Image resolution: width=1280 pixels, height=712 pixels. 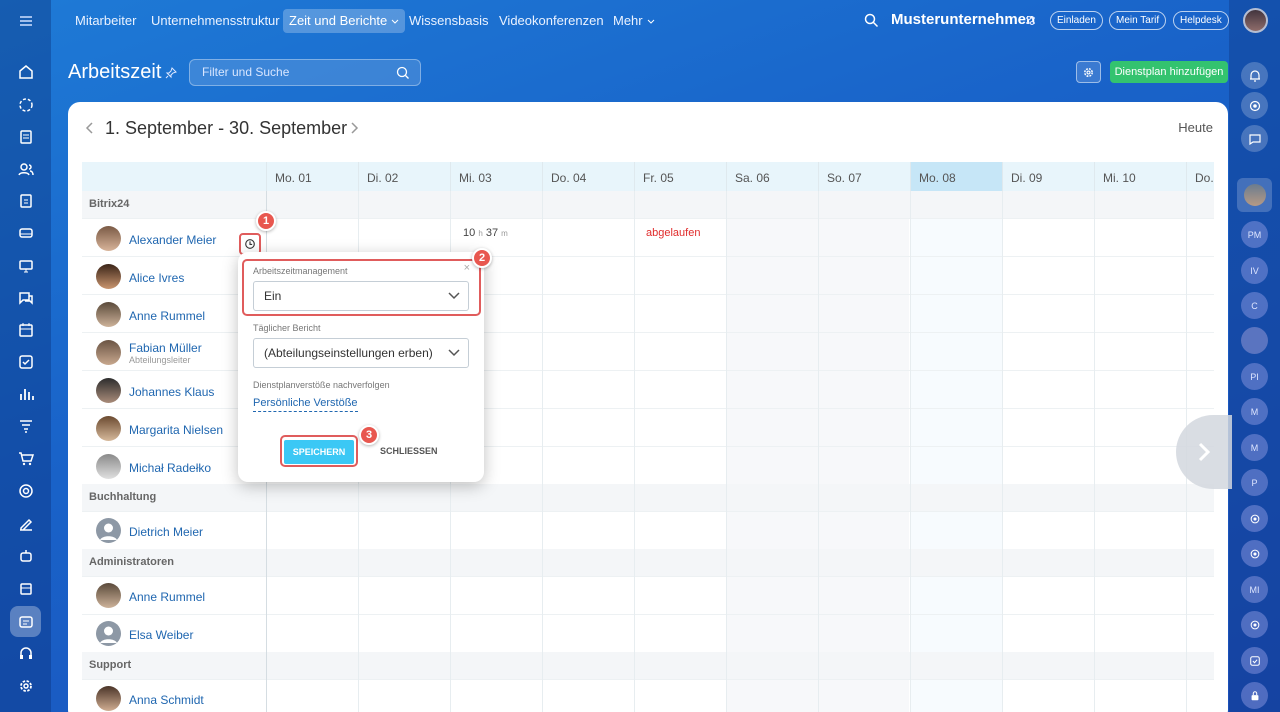 I want to click on contact-avatar: C, so click(x=1254, y=305).